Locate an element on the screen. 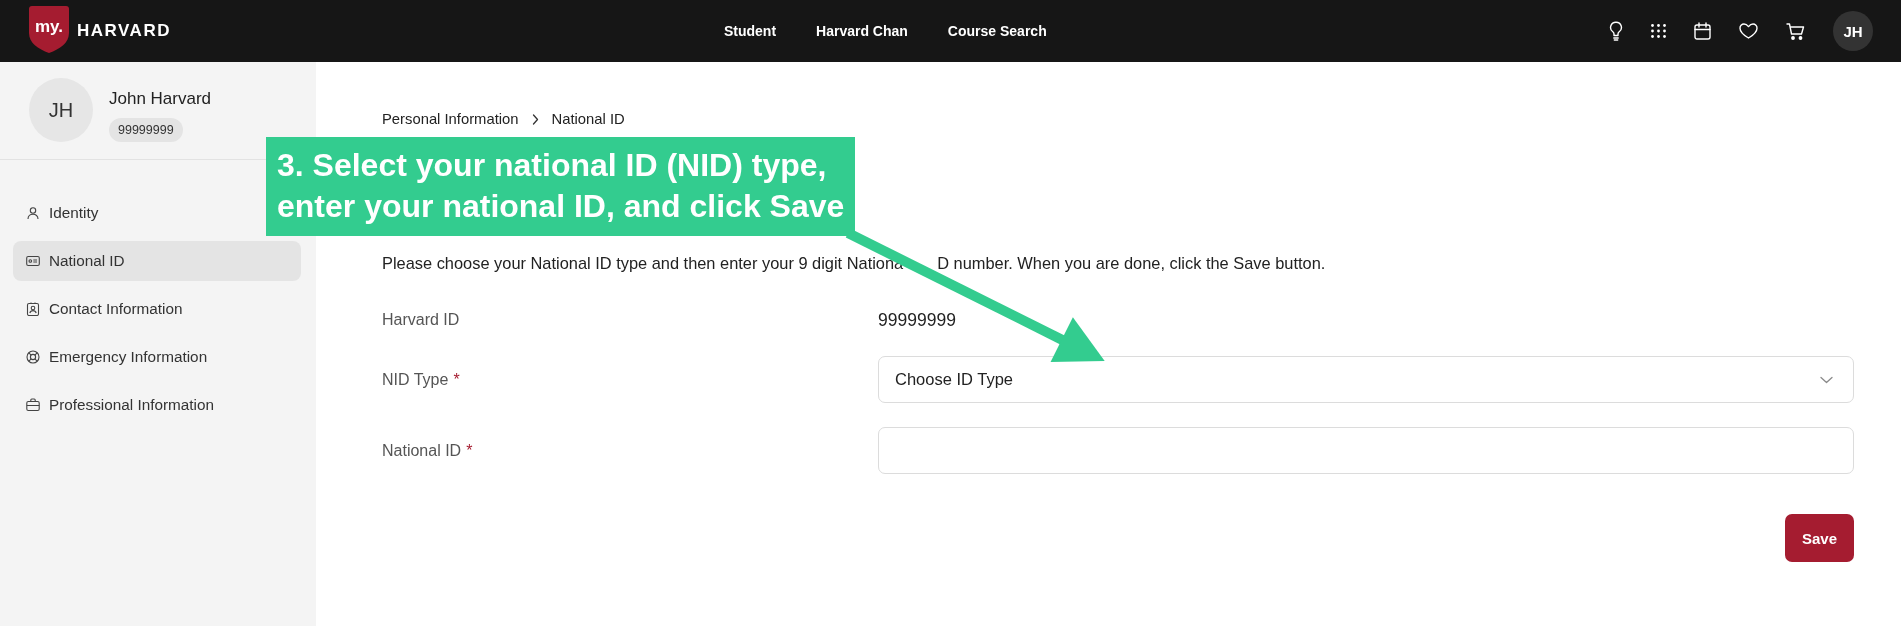 This screenshot has height=626, width=1901. chevron-down-icon is located at coordinates (1826, 379).